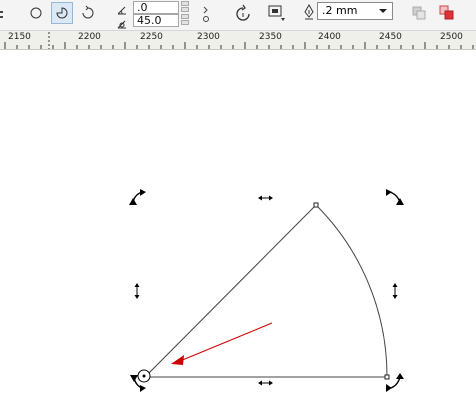  What do you see at coordinates (208, 37) in the screenshot?
I see `ruler-label: 2300` at bounding box center [208, 37].